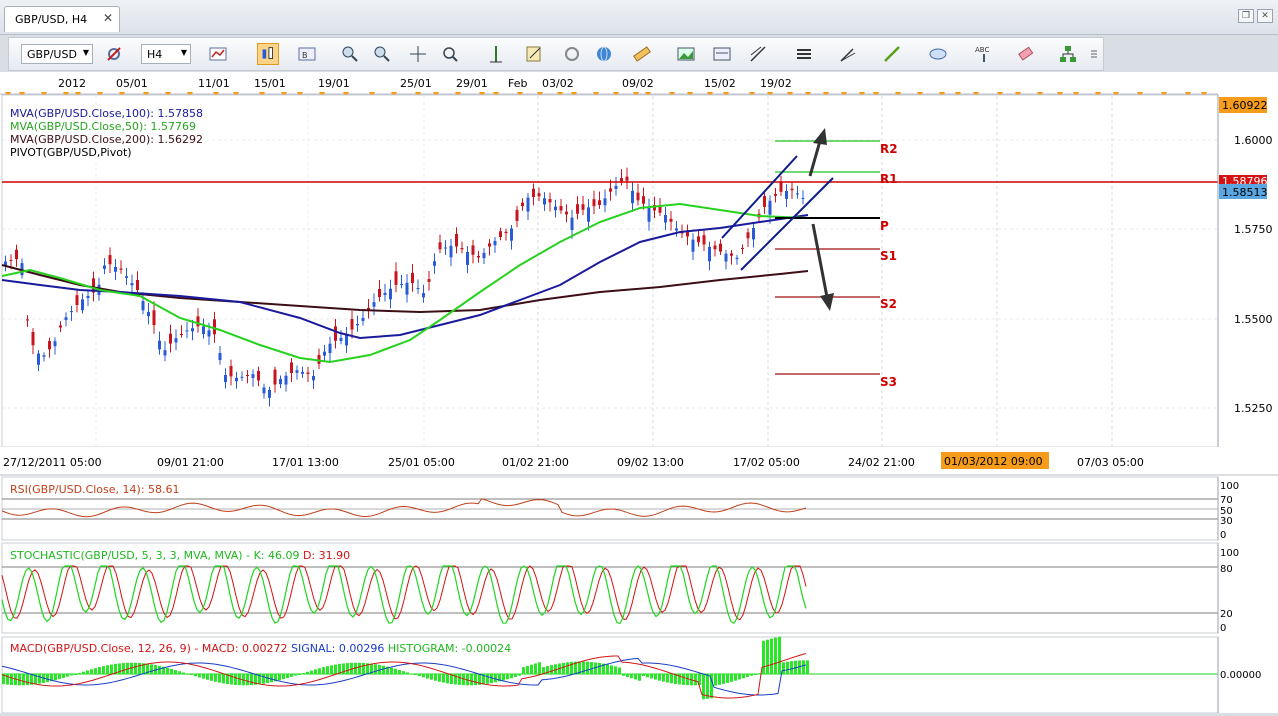 The image size is (1278, 716). What do you see at coordinates (1265, 16) in the screenshot?
I see `close-window-icon: ✕` at bounding box center [1265, 16].